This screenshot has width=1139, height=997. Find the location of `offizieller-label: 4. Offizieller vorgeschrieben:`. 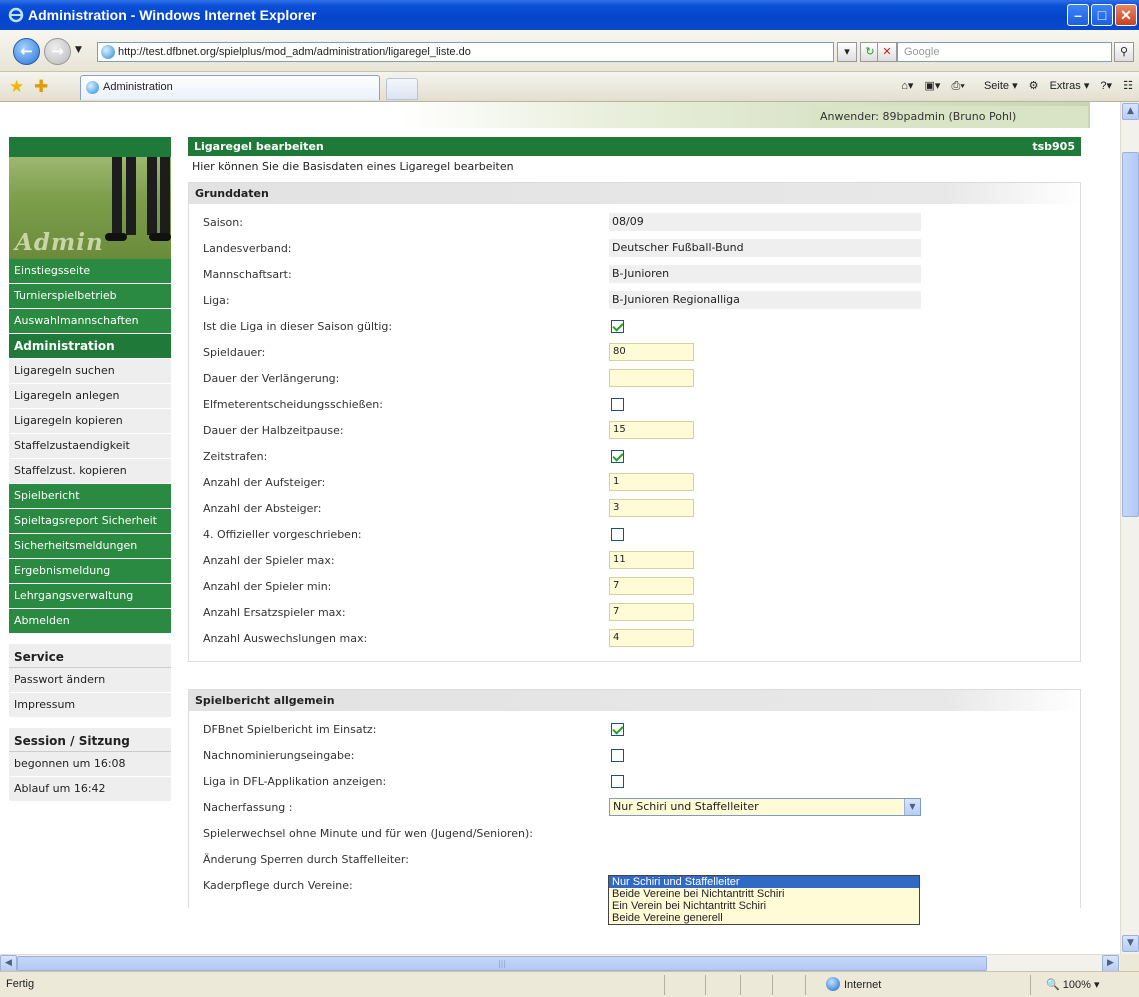

offizieller-label: 4. Offizieller vorgeschrieben: is located at coordinates (282, 534).